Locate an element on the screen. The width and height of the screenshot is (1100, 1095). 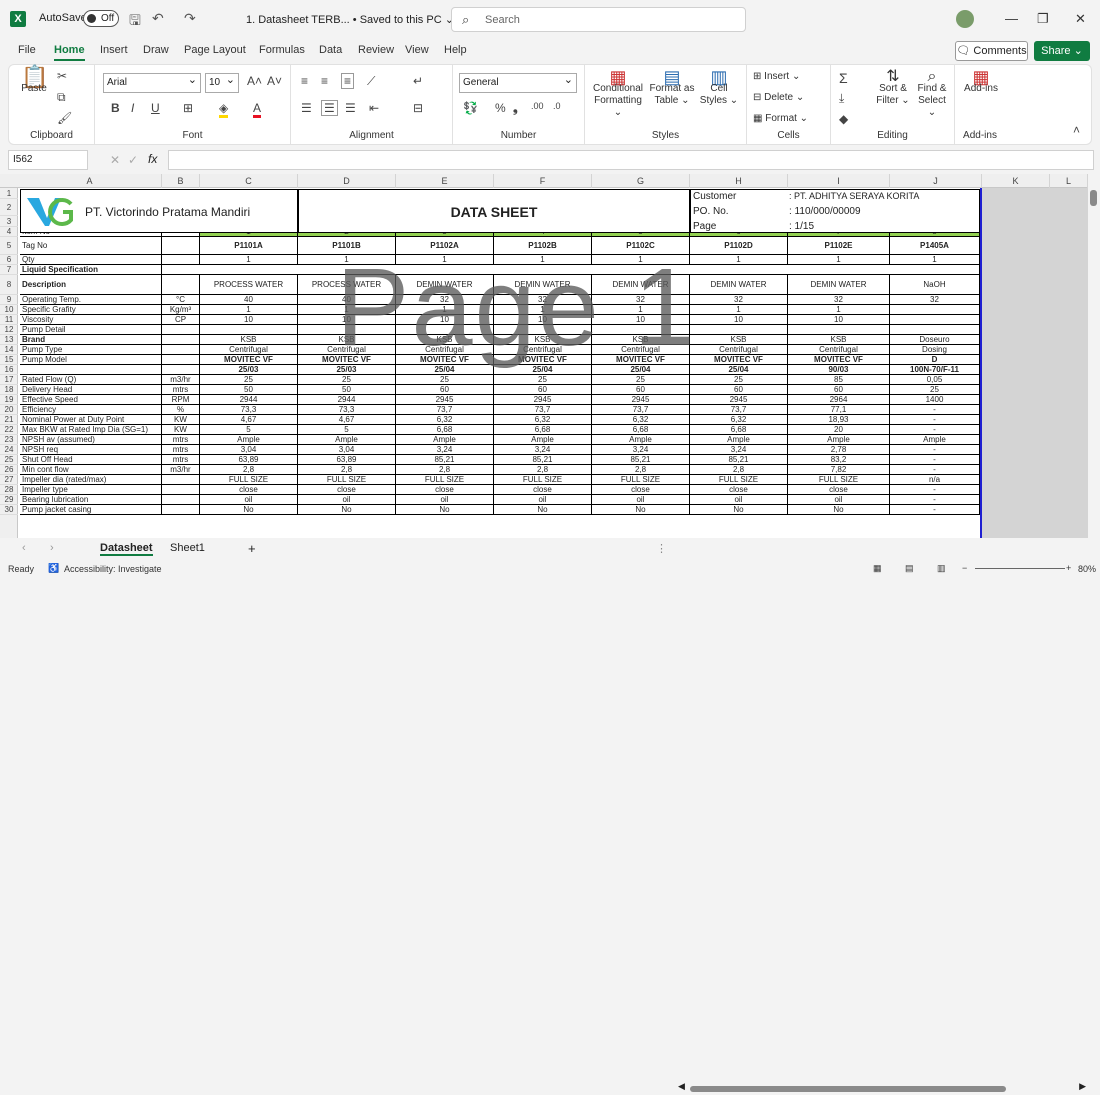
param-value: Dosing is located at coordinates (935, 350).